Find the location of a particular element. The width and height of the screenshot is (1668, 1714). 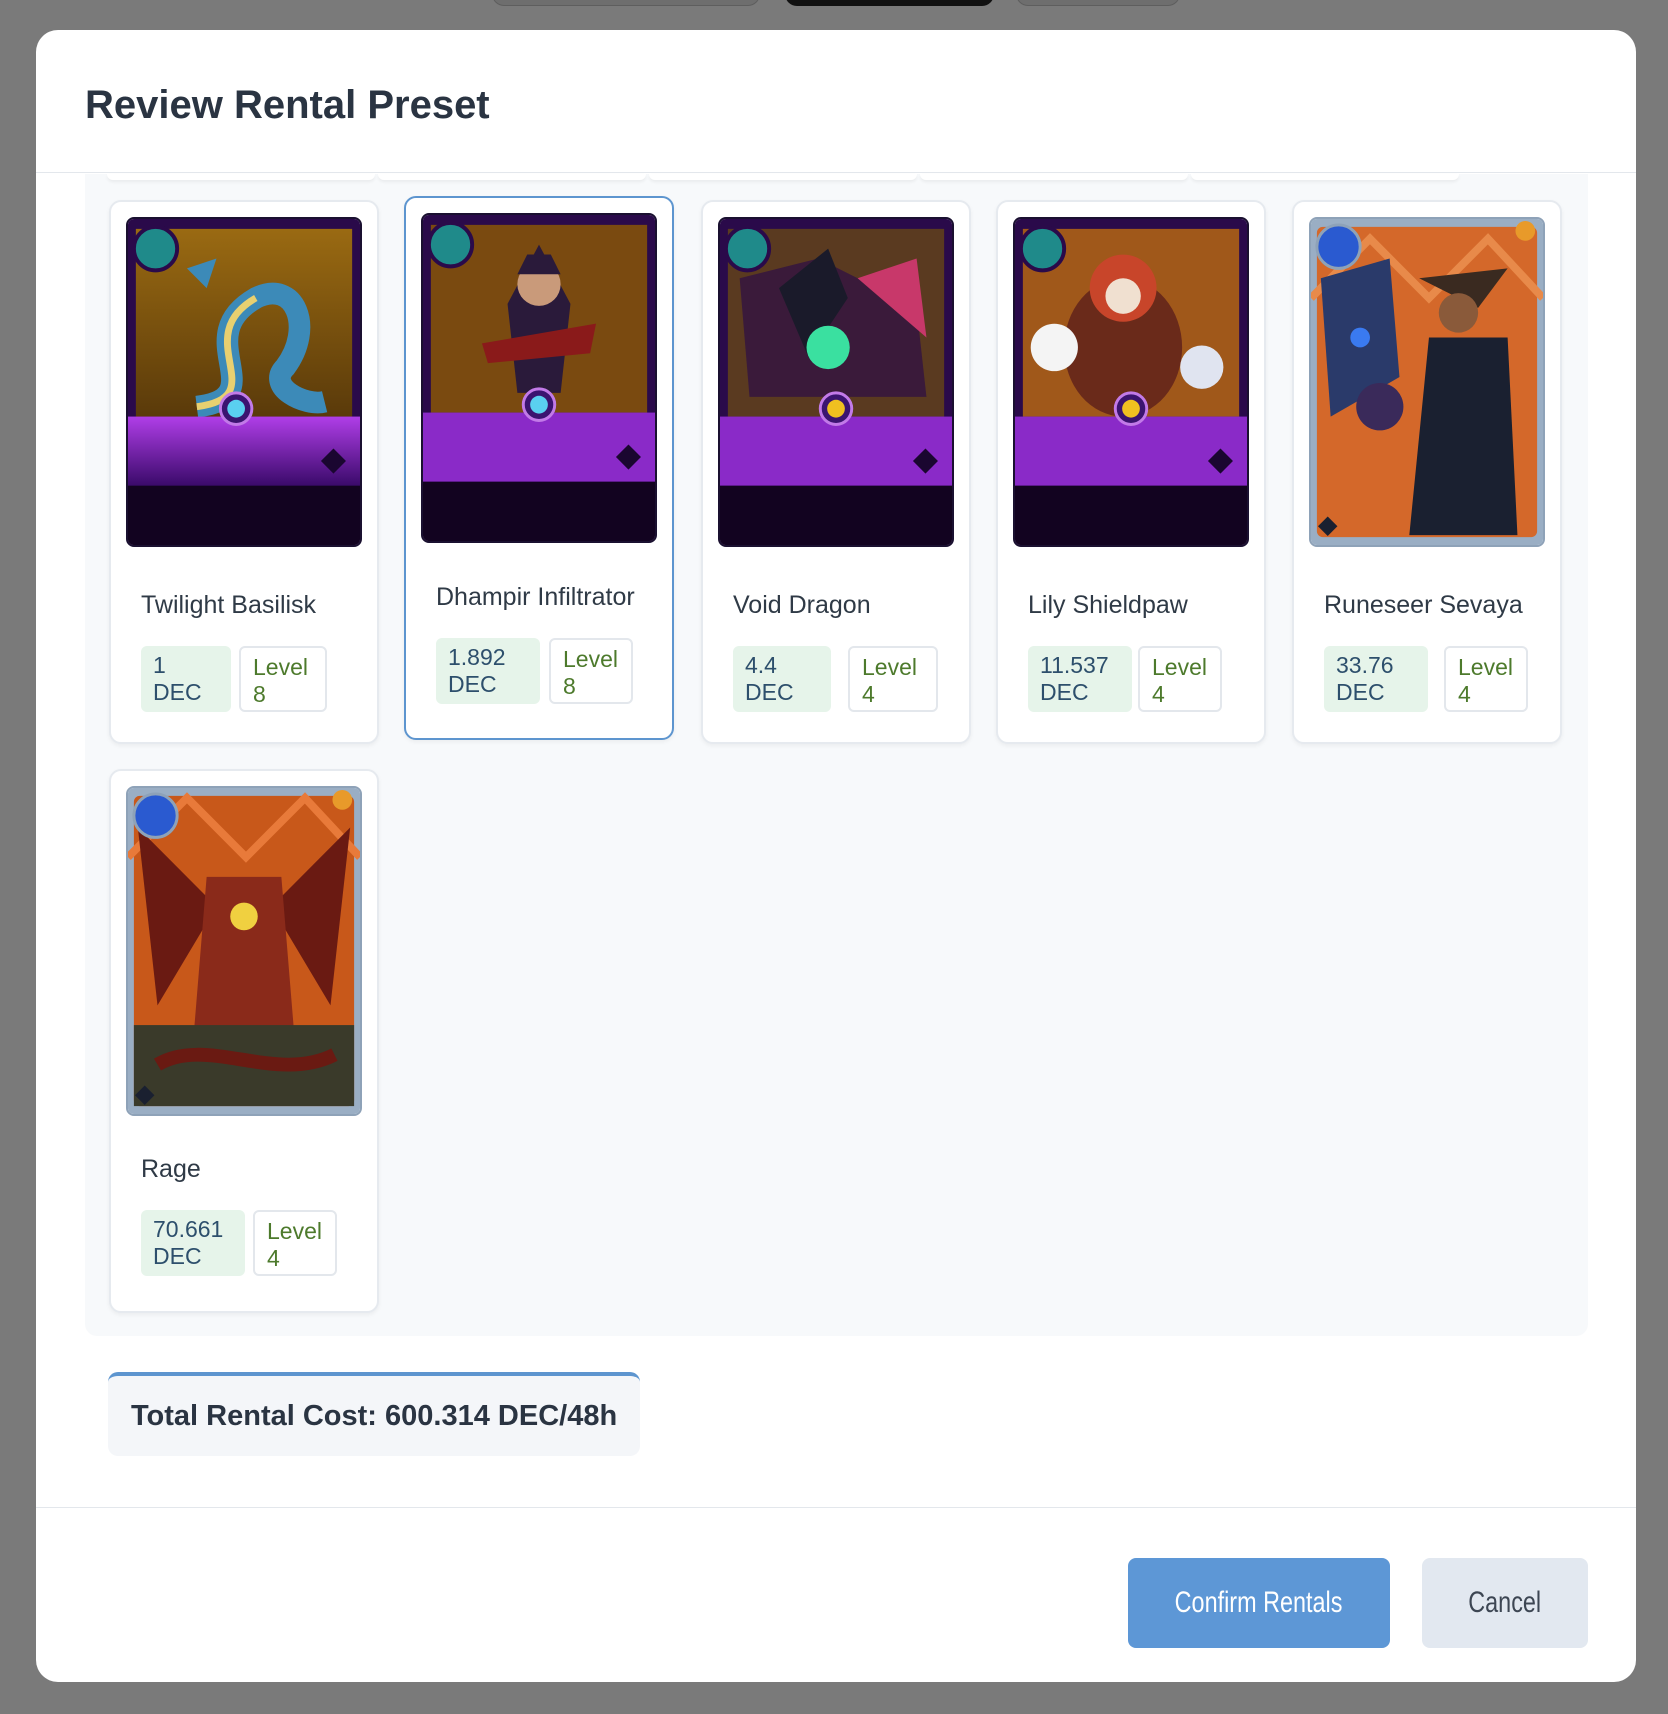

confirm-rentals-label: Confirm Rentals is located at coordinates (1259, 1602).